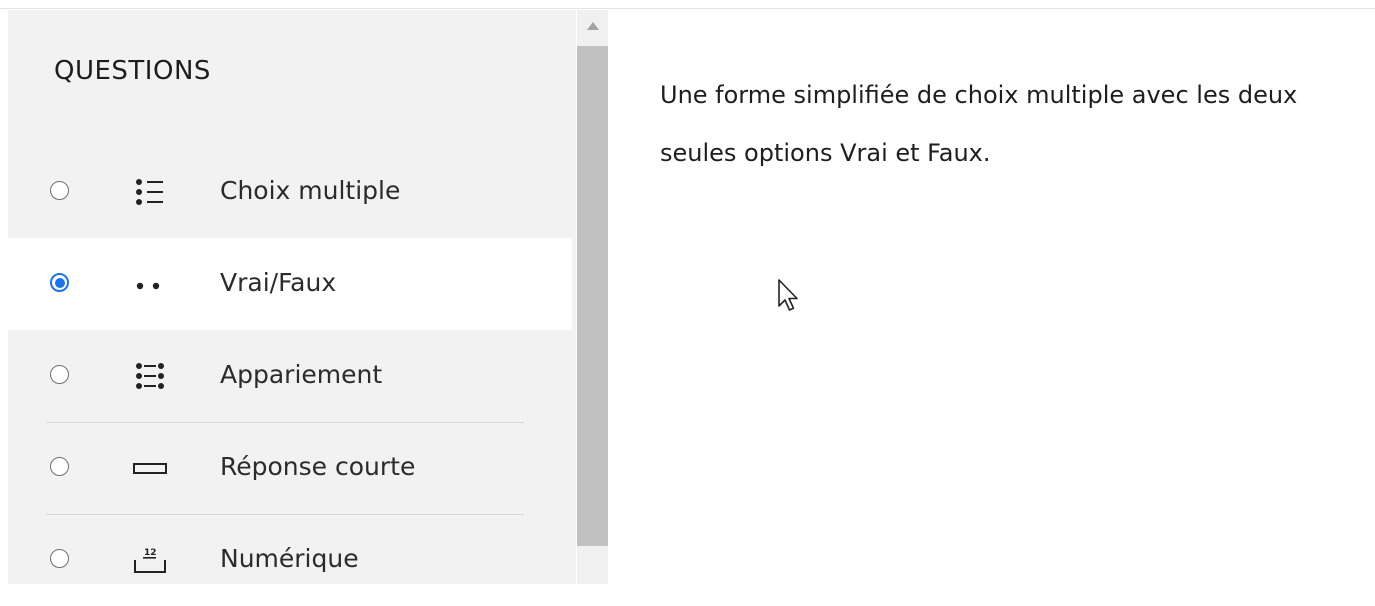 The image size is (1375, 606). What do you see at coordinates (150, 560) in the screenshot?
I see `numeric-icon: 12` at bounding box center [150, 560].